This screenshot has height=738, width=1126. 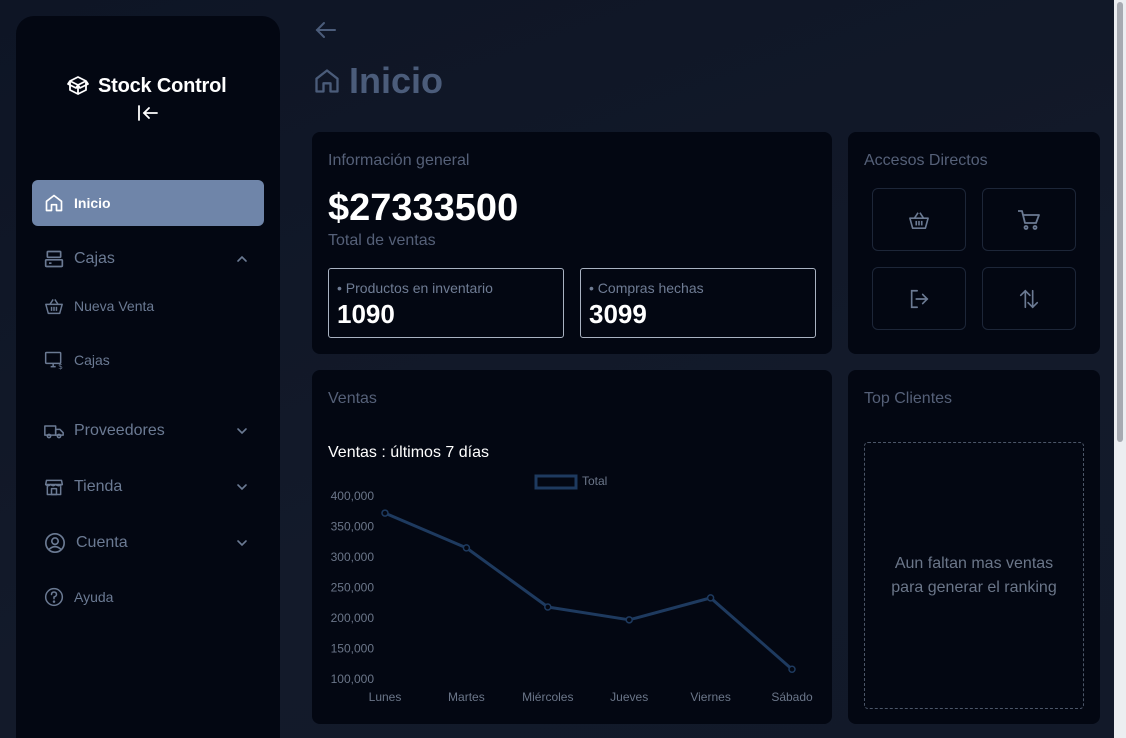 I want to click on page-title-text: Inicio, so click(x=396, y=80).